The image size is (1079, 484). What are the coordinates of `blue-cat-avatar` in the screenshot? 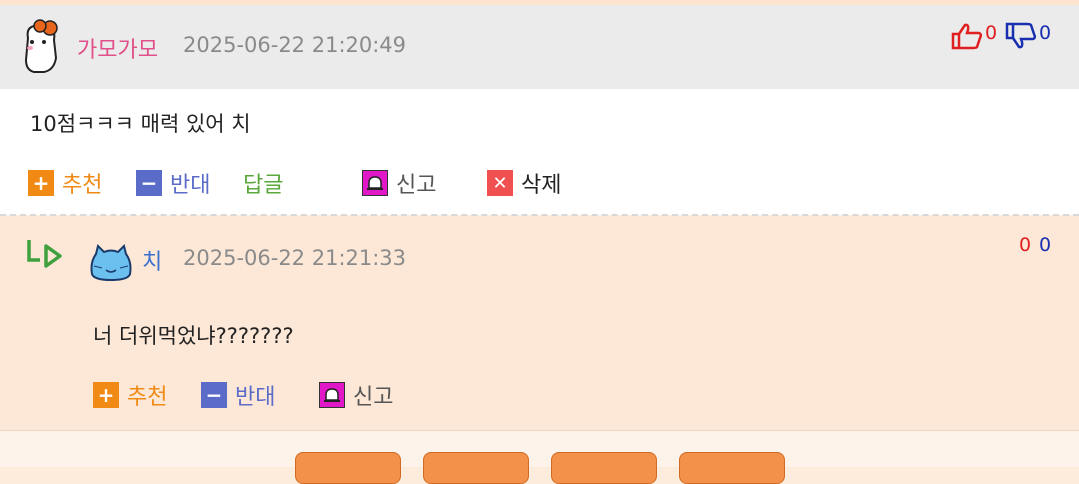 It's located at (111, 263).